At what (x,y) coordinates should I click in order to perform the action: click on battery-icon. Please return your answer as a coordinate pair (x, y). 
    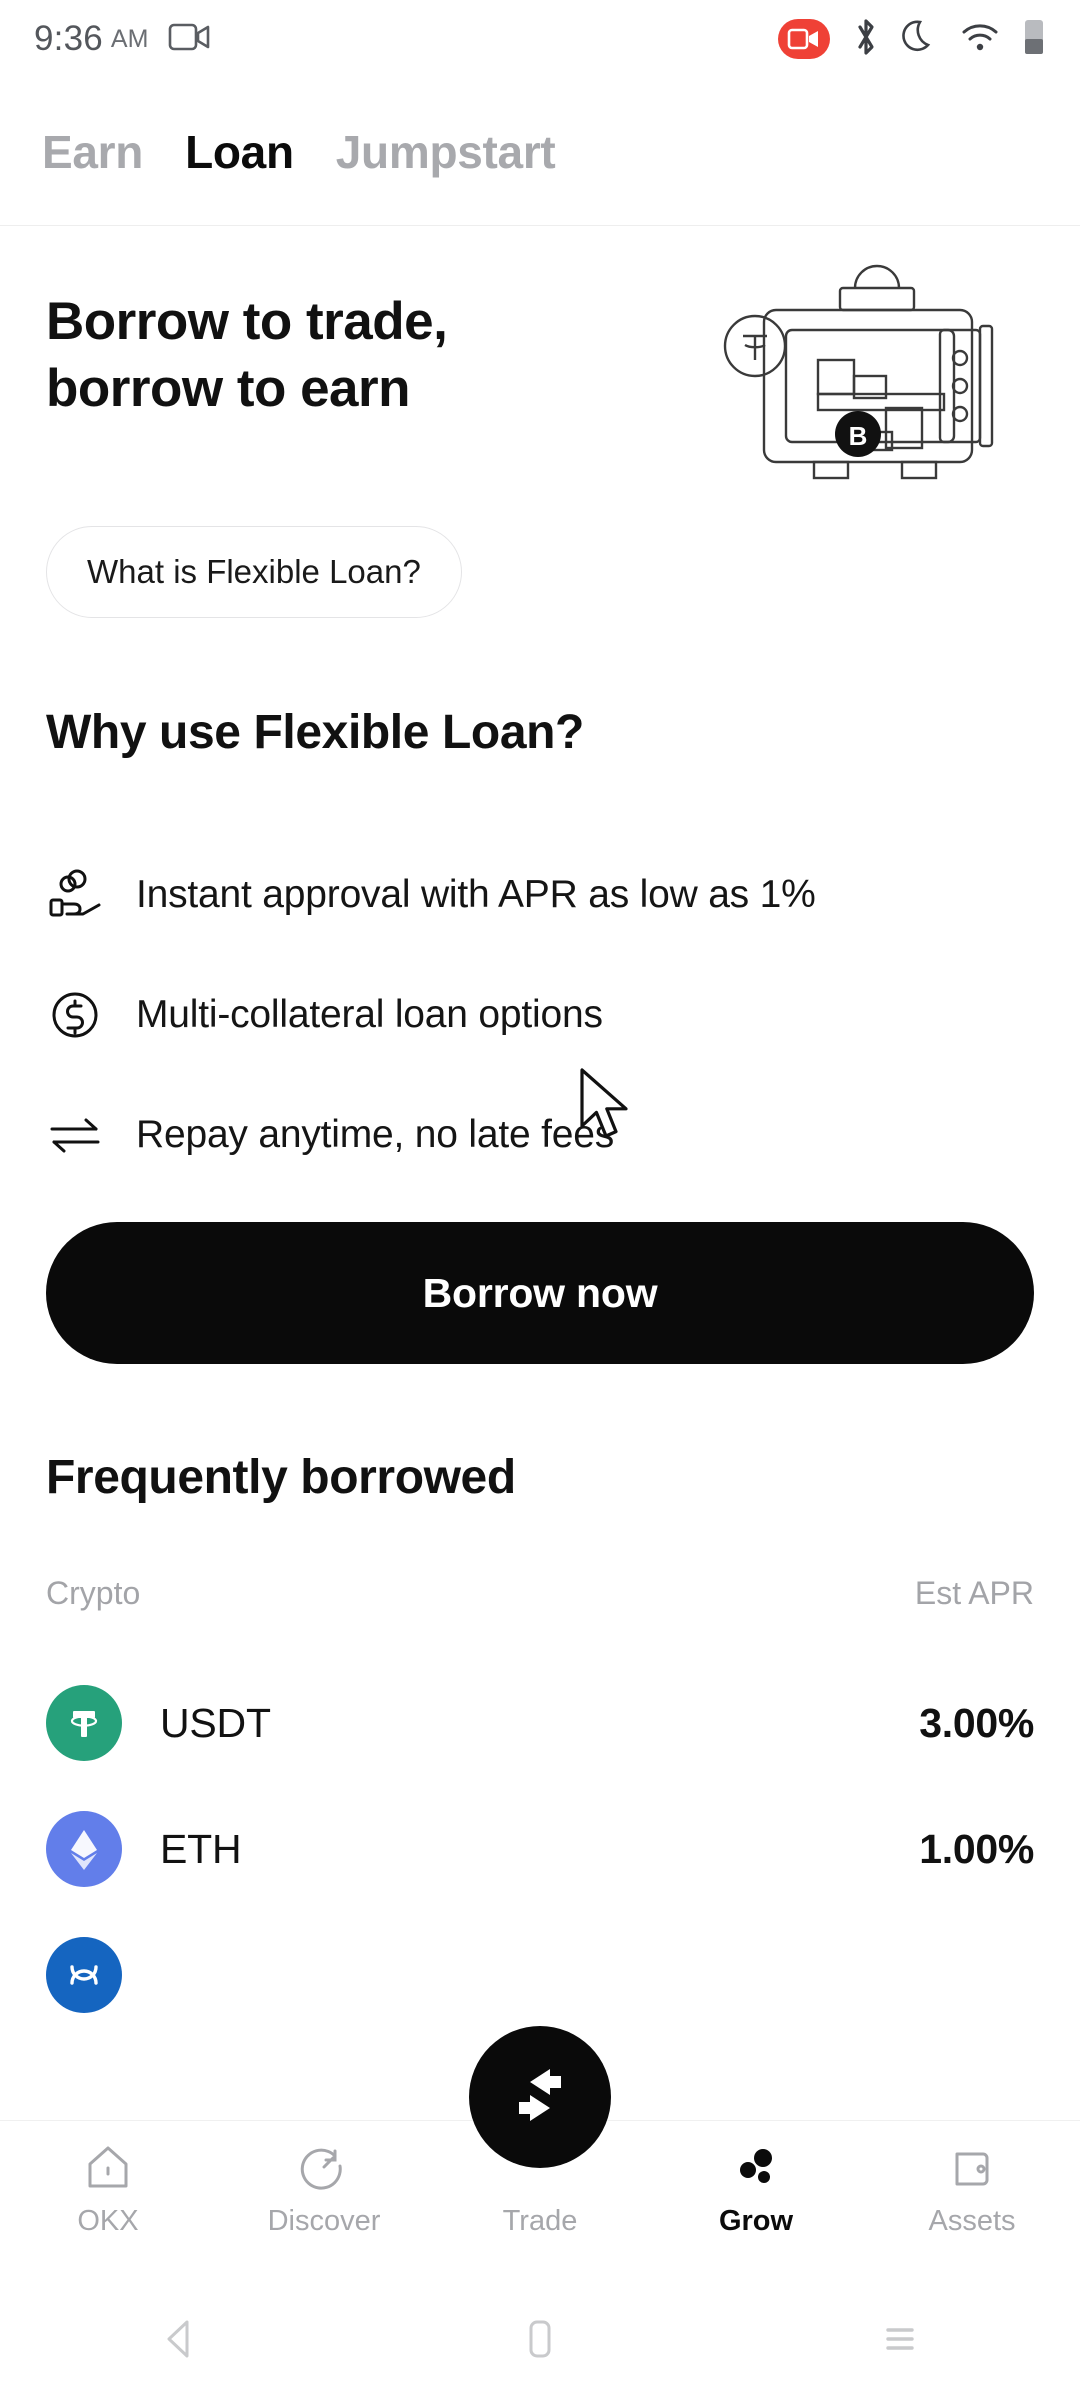
    Looking at the image, I should click on (1034, 39).